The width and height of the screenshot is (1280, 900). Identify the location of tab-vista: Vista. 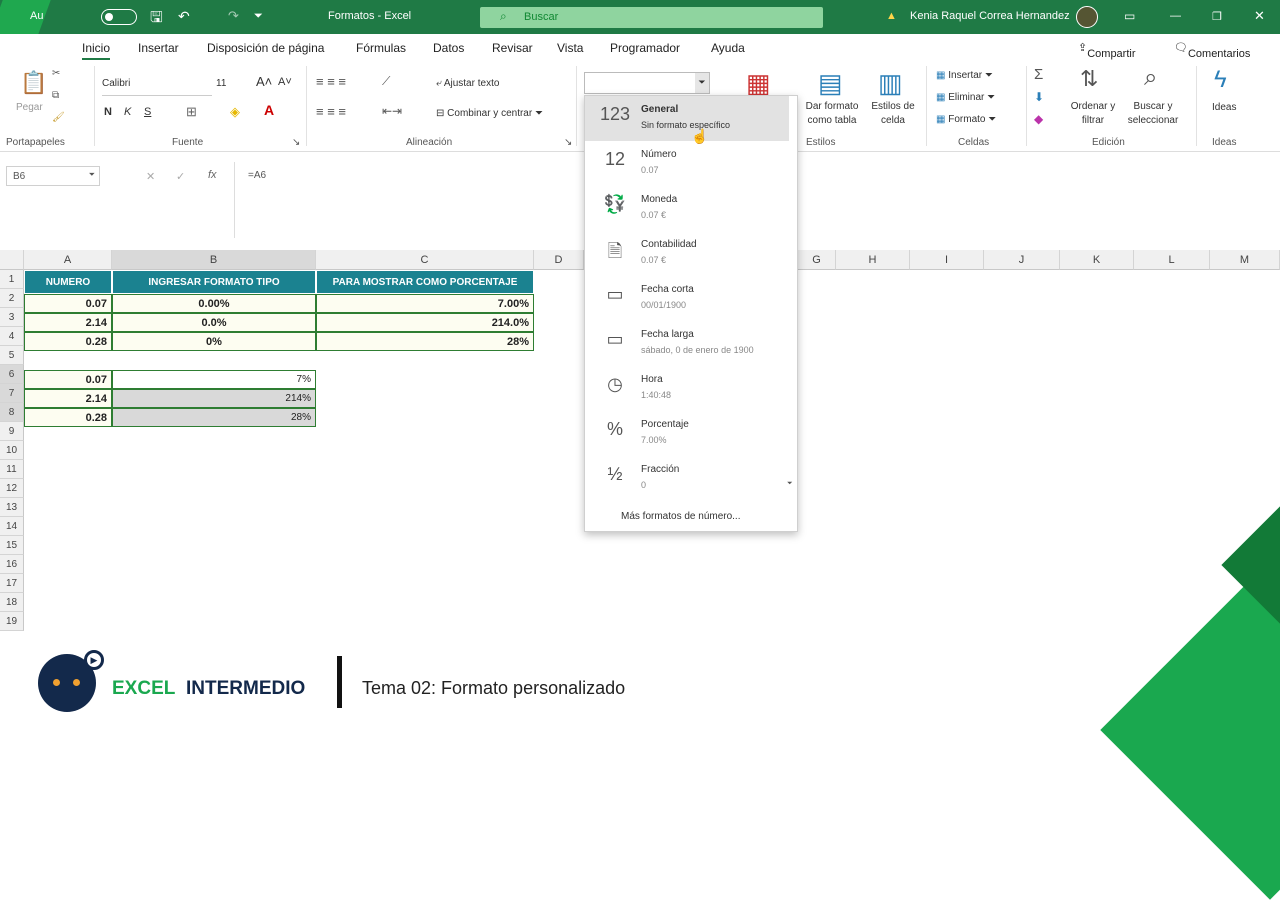
(570, 48).